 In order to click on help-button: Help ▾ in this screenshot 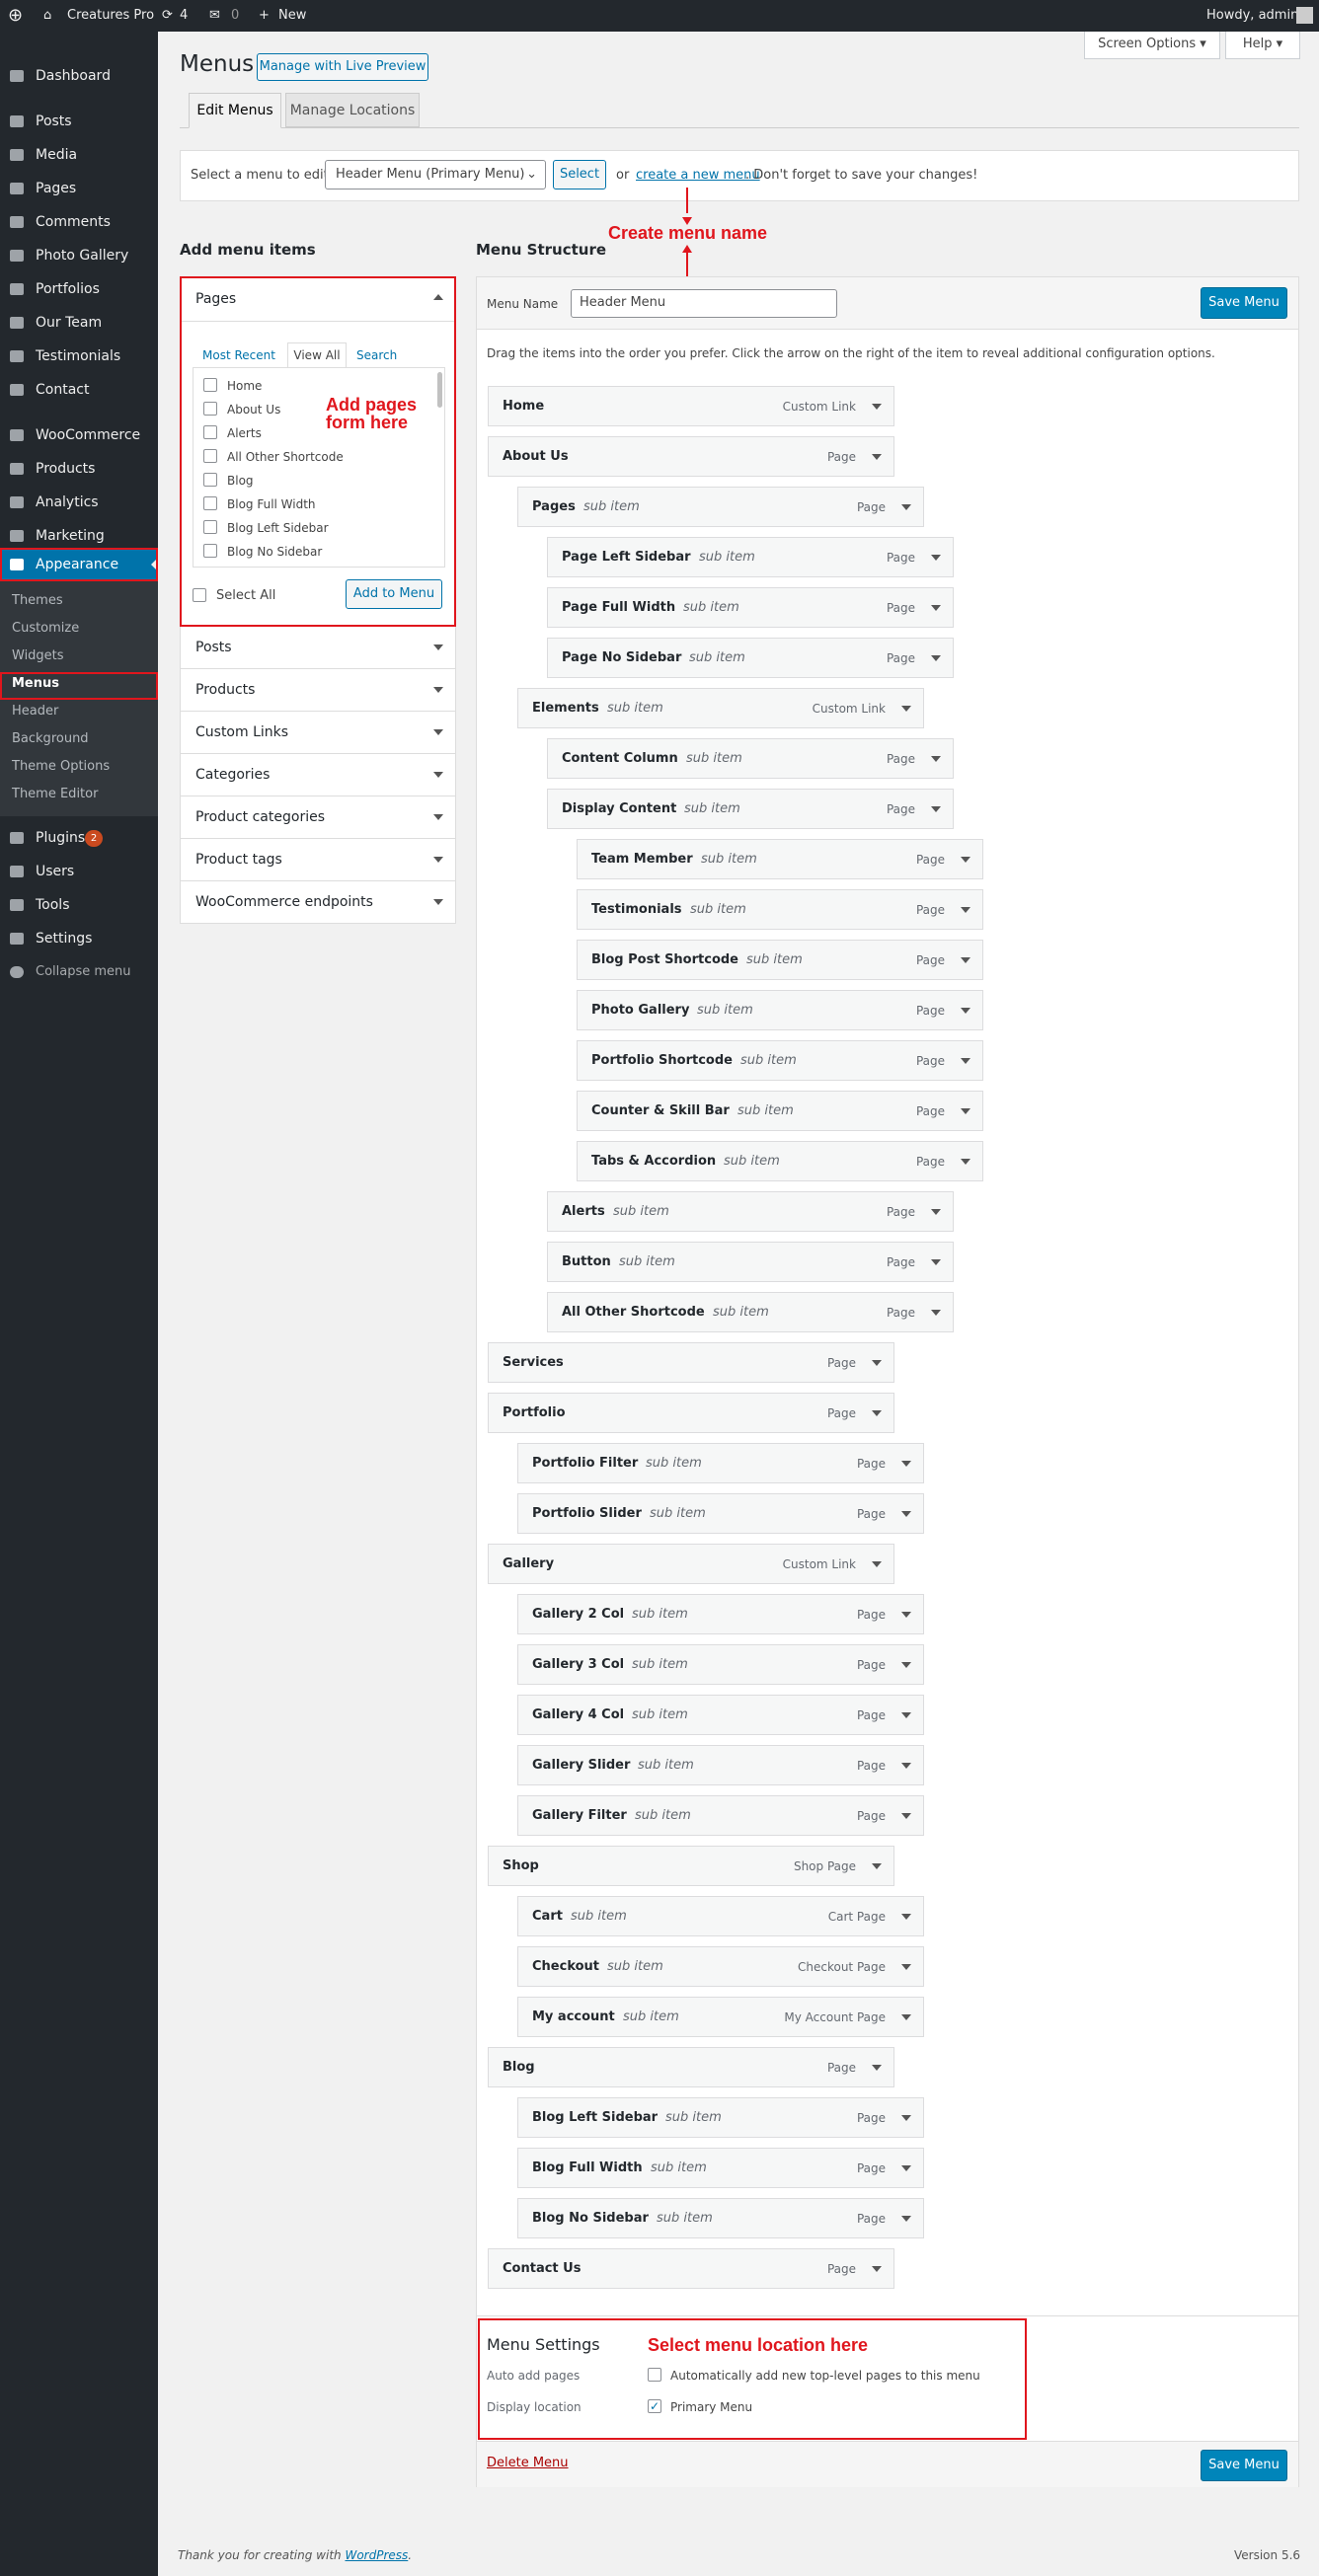, I will do `click(1263, 45)`.